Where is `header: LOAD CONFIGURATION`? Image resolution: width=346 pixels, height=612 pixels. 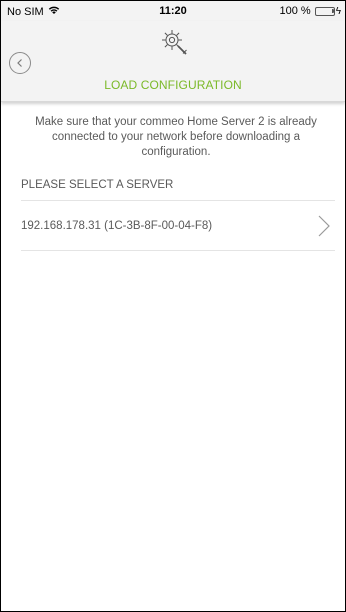
header: LOAD CONFIGURATION is located at coordinates (173, 61).